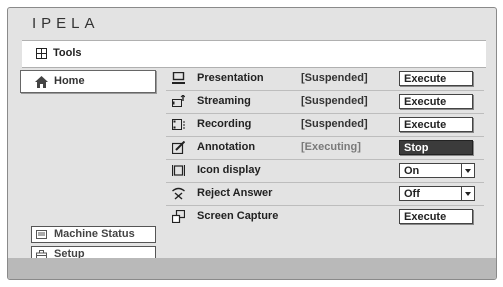 The height and width of the screenshot is (287, 503). Describe the element at coordinates (67, 53) in the screenshot. I see `tools-label: Tools` at that location.